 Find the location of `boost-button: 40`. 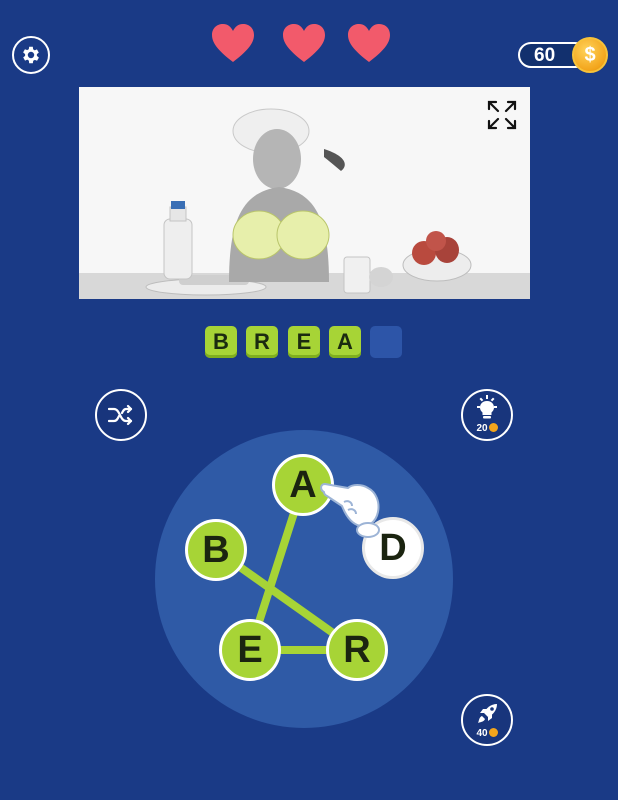

boost-button: 40 is located at coordinates (487, 720).